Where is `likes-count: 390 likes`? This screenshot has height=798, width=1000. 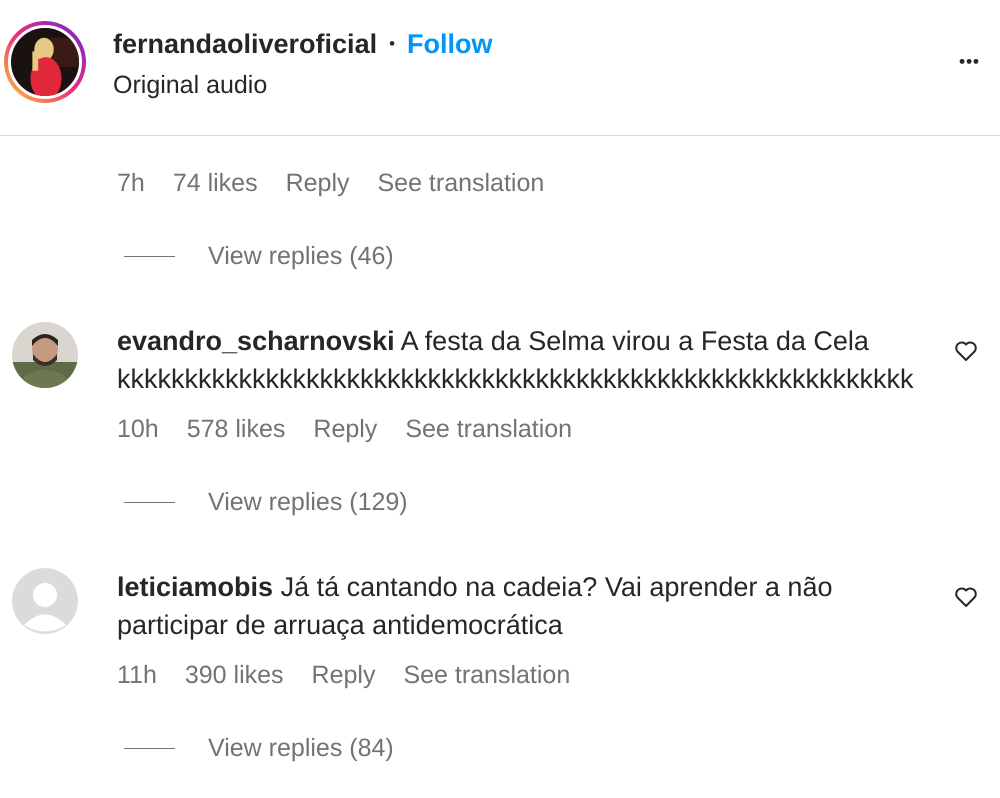
likes-count: 390 likes is located at coordinates (234, 675).